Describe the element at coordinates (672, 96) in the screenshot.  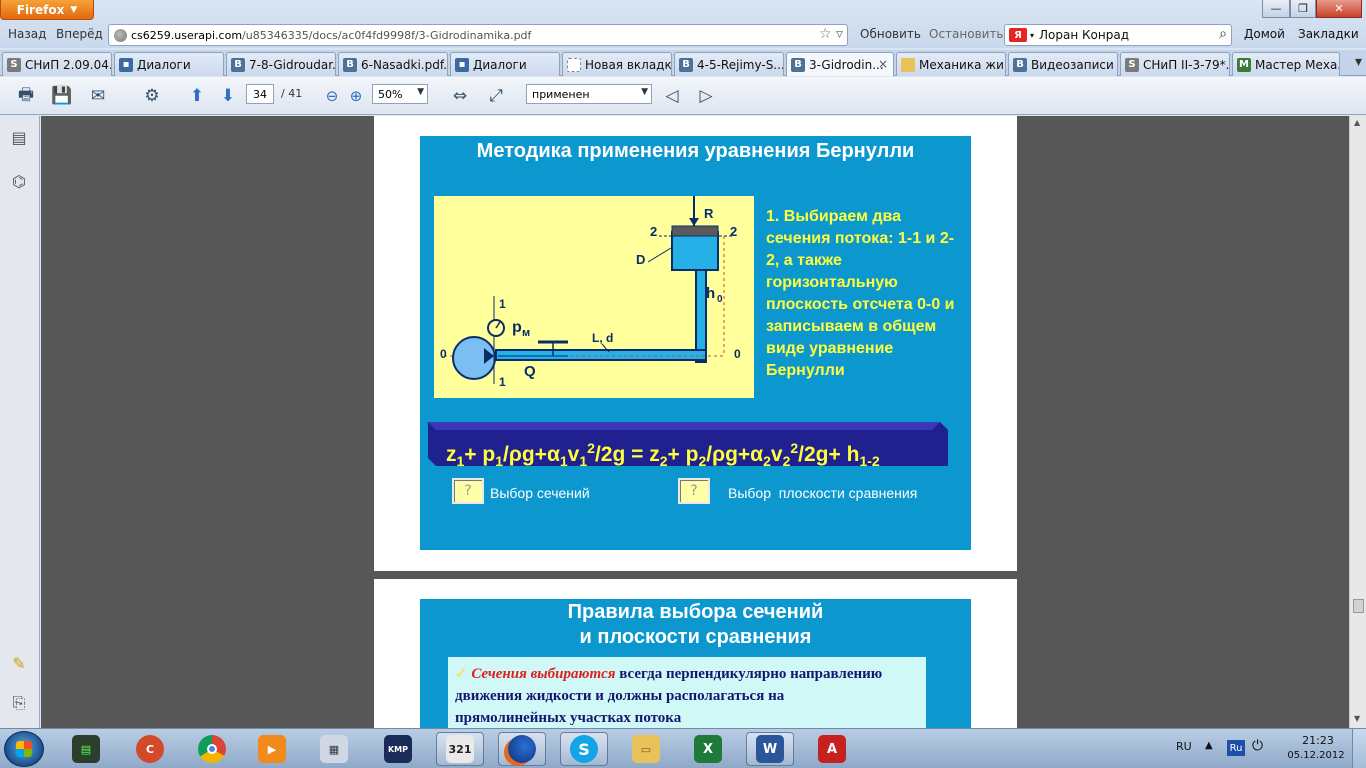
I see `find-previous-icon: ◁` at that location.